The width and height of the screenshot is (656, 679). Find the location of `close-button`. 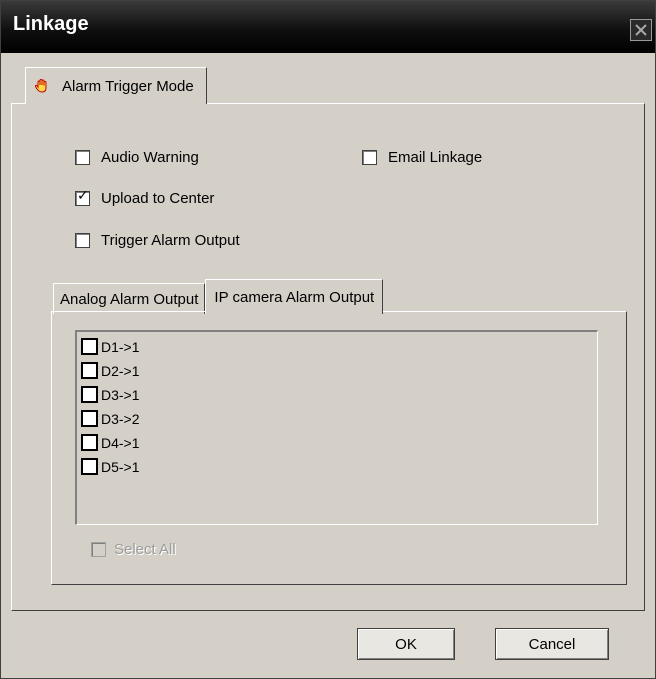

close-button is located at coordinates (641, 30).